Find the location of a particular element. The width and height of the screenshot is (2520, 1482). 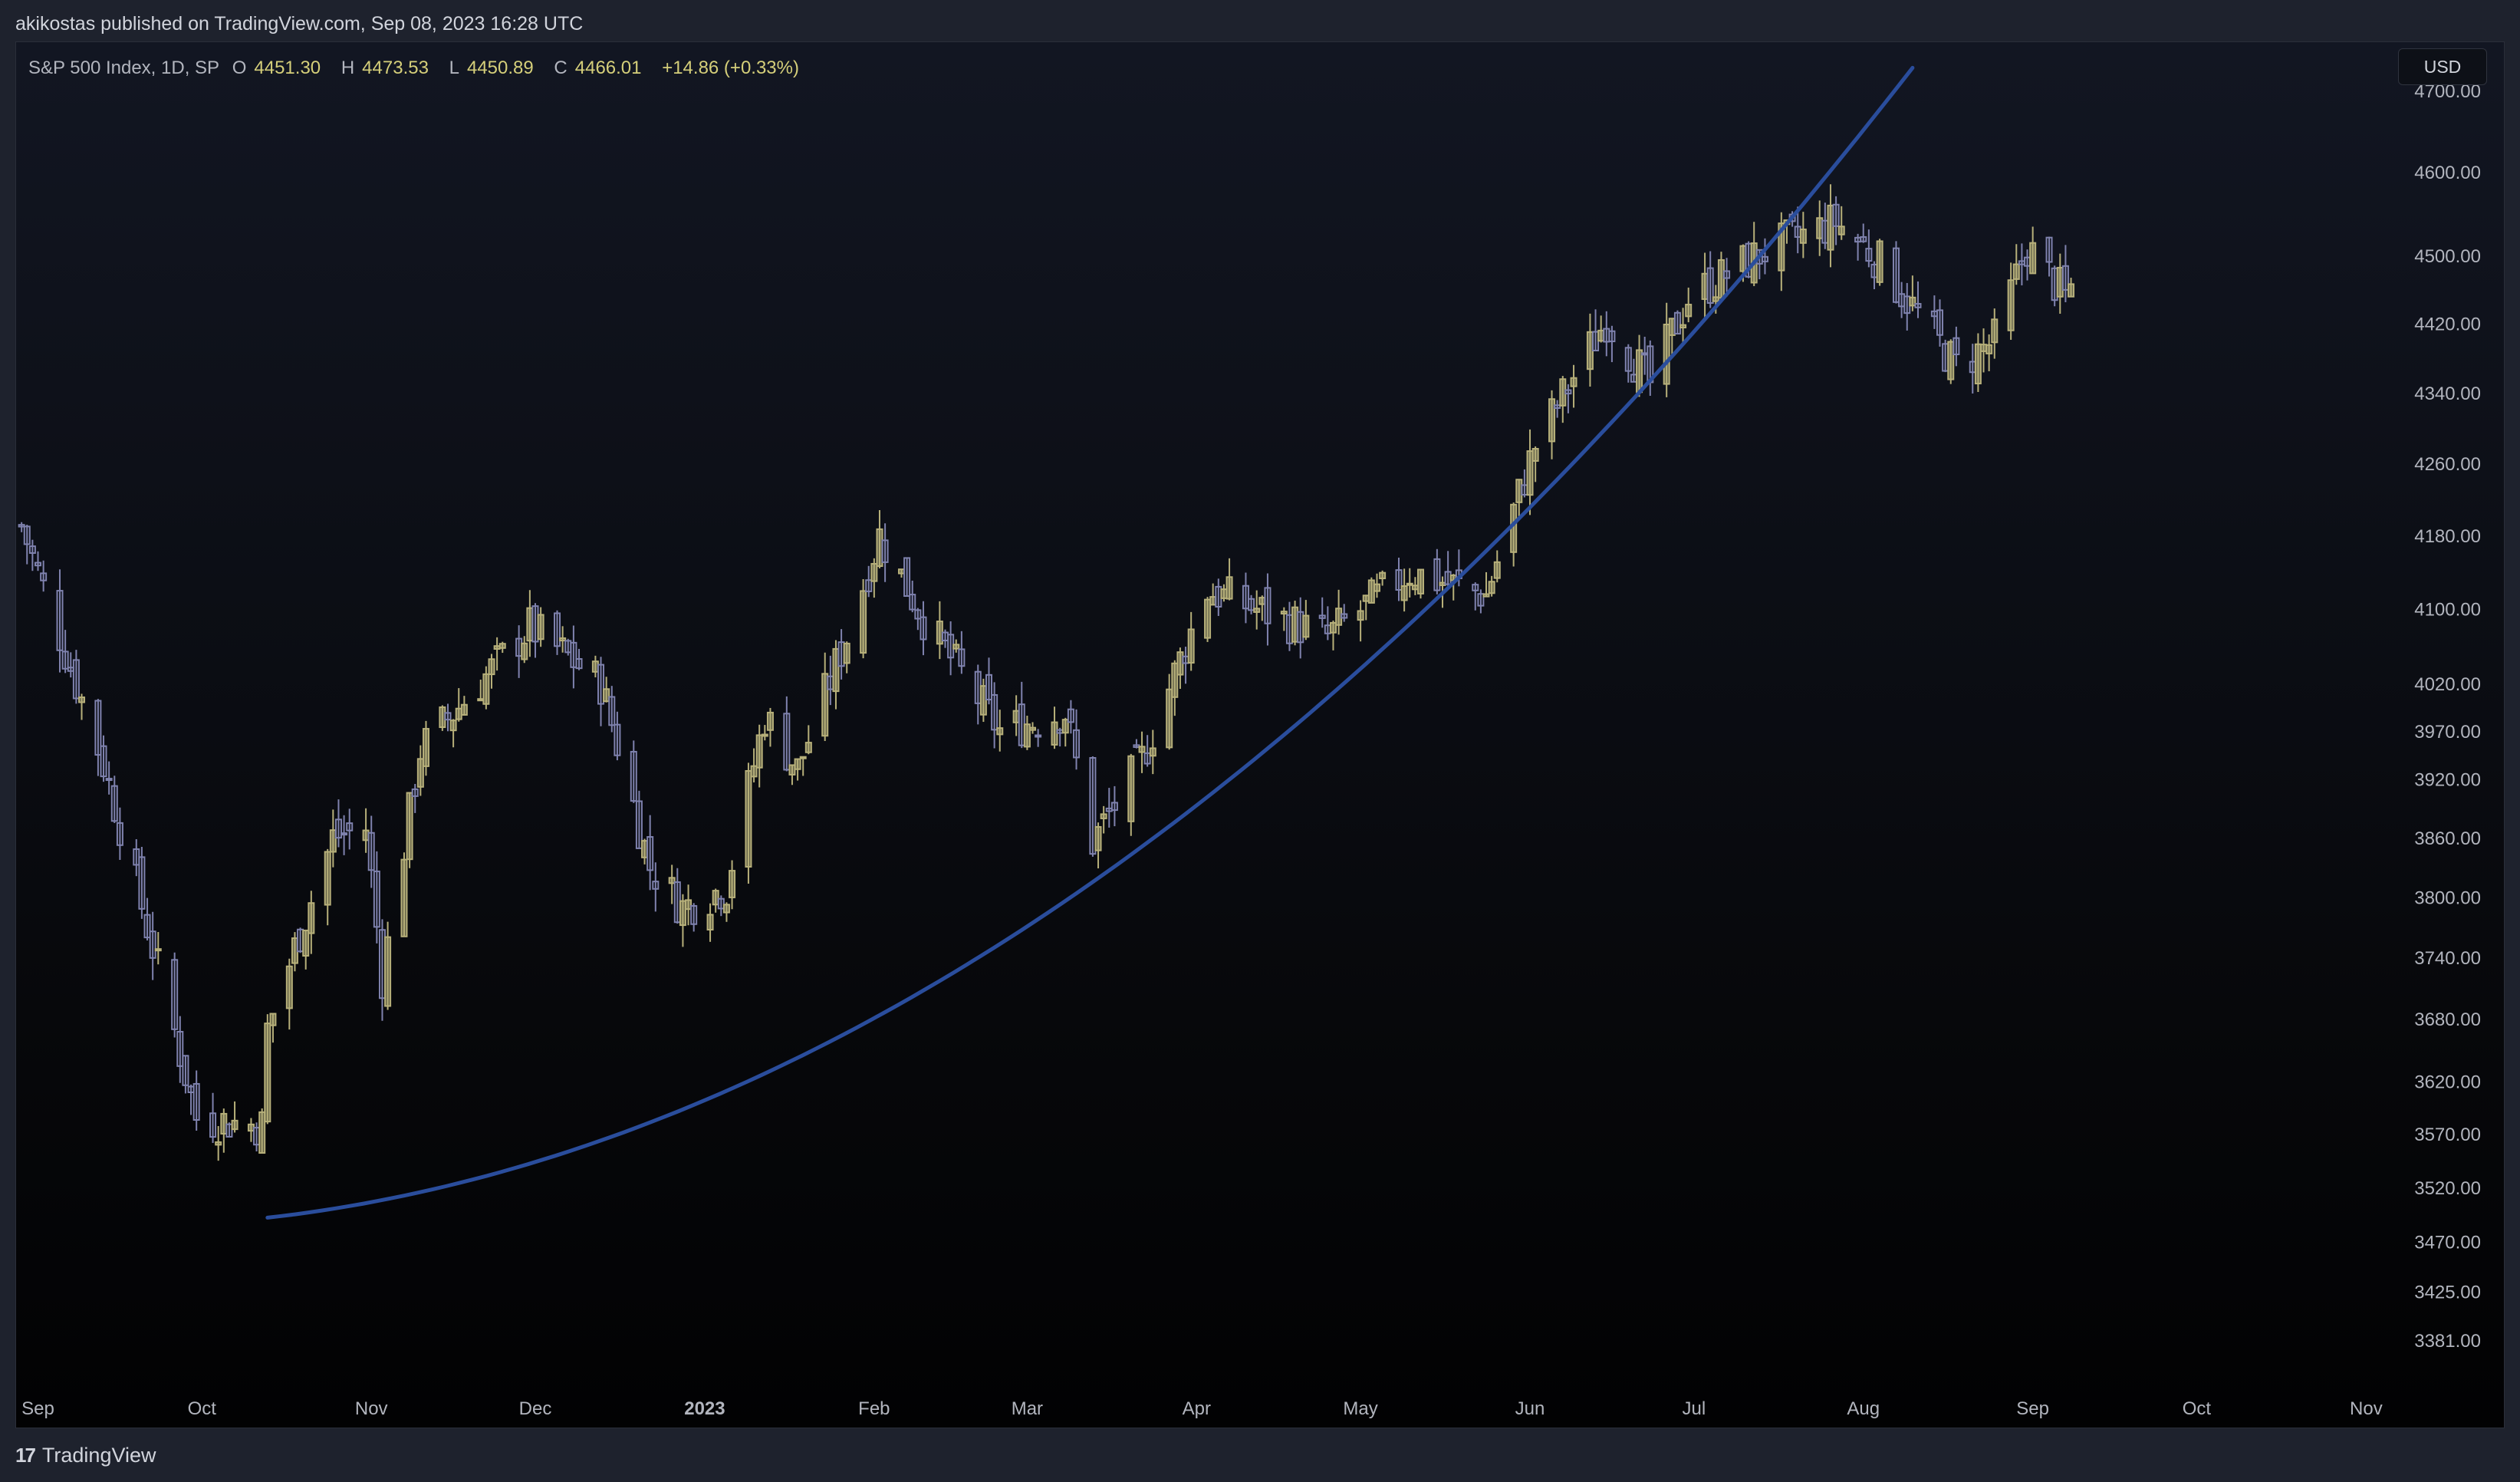

symbol-label: S&P 500 Index, 1D, SP is located at coordinates (123, 68).